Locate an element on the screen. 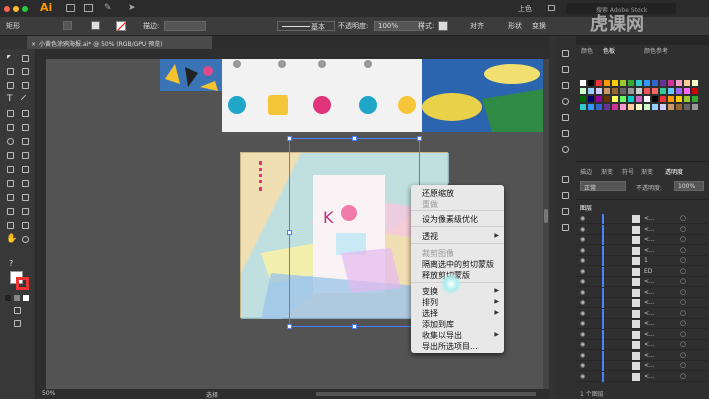  mesh-tool-icon is located at coordinates (10, 183).